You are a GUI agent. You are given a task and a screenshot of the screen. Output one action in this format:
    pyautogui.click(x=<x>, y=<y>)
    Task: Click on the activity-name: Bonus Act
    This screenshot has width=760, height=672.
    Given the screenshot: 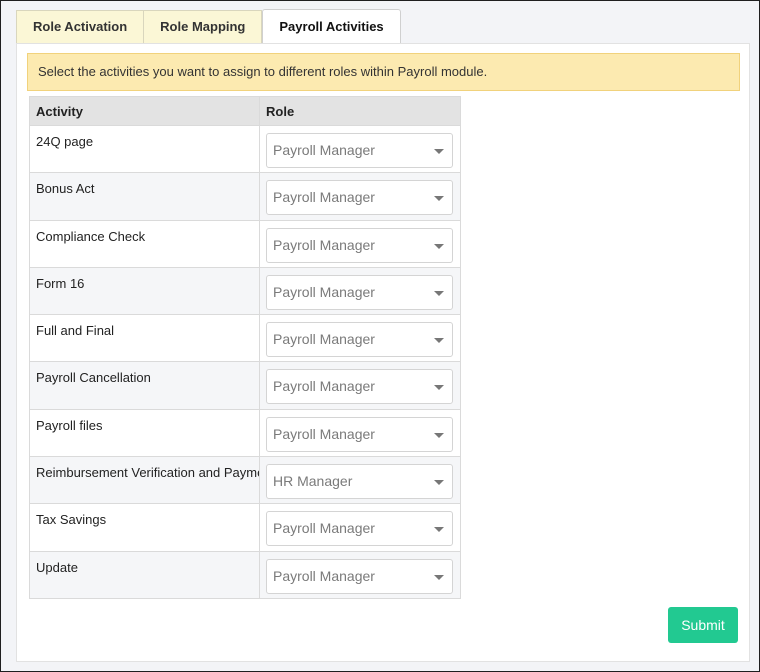 What is the action you would take?
    pyautogui.click(x=144, y=196)
    